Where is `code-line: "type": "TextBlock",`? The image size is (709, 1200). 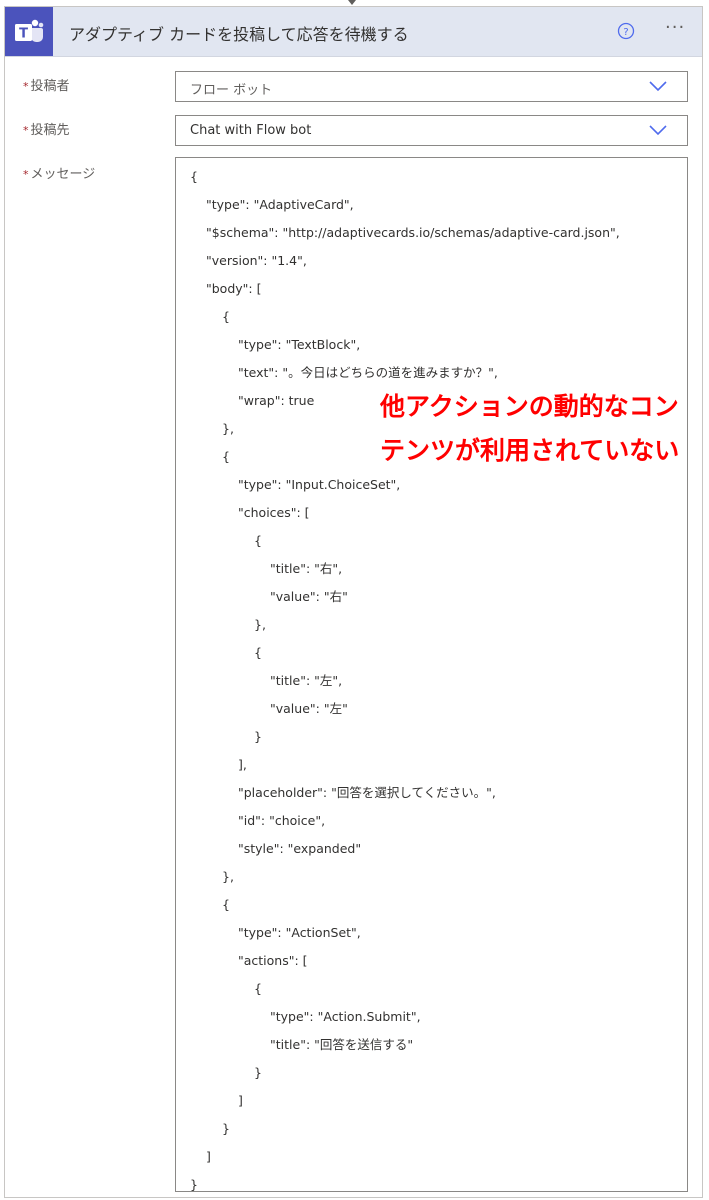 code-line: "type": "TextBlock", is located at coordinates (299, 344).